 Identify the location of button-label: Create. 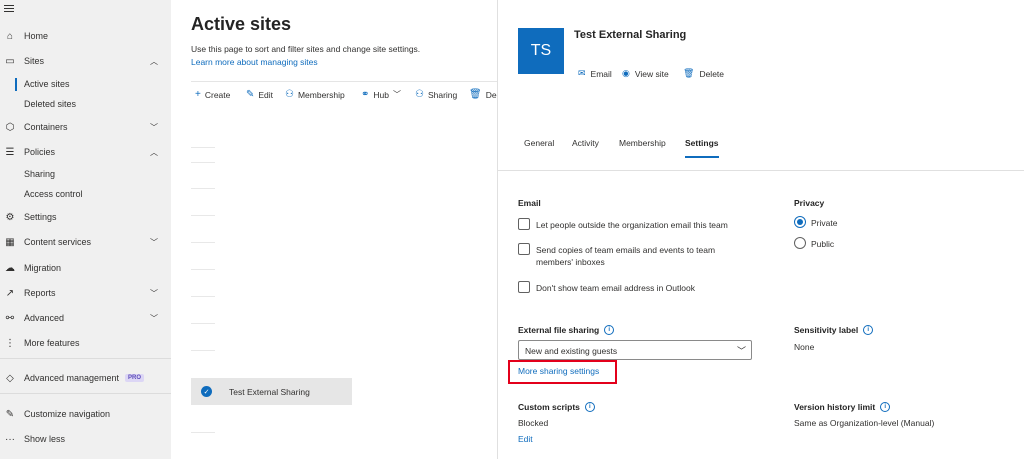
(217, 94).